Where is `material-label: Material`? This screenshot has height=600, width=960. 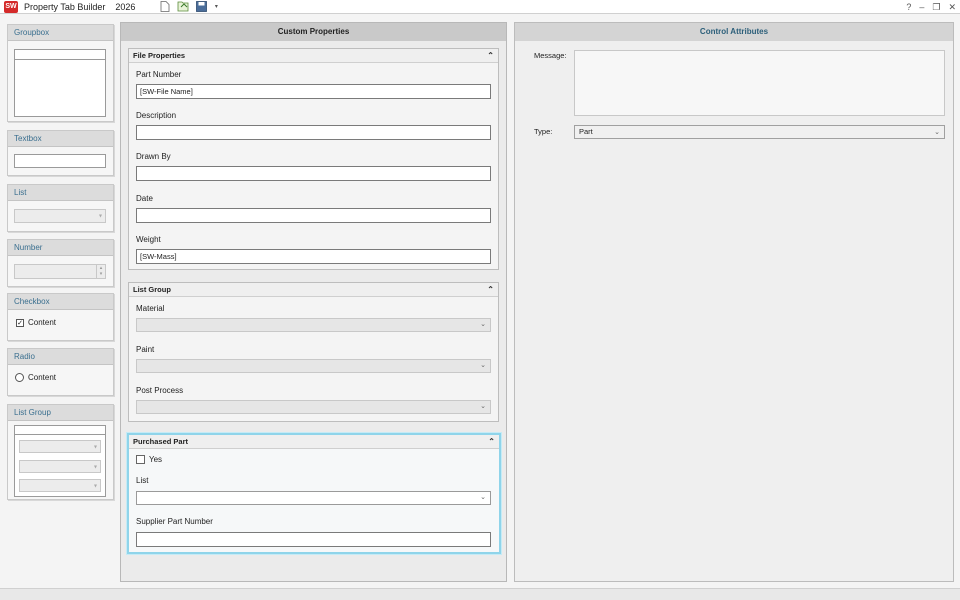
material-label: Material is located at coordinates (150, 308).